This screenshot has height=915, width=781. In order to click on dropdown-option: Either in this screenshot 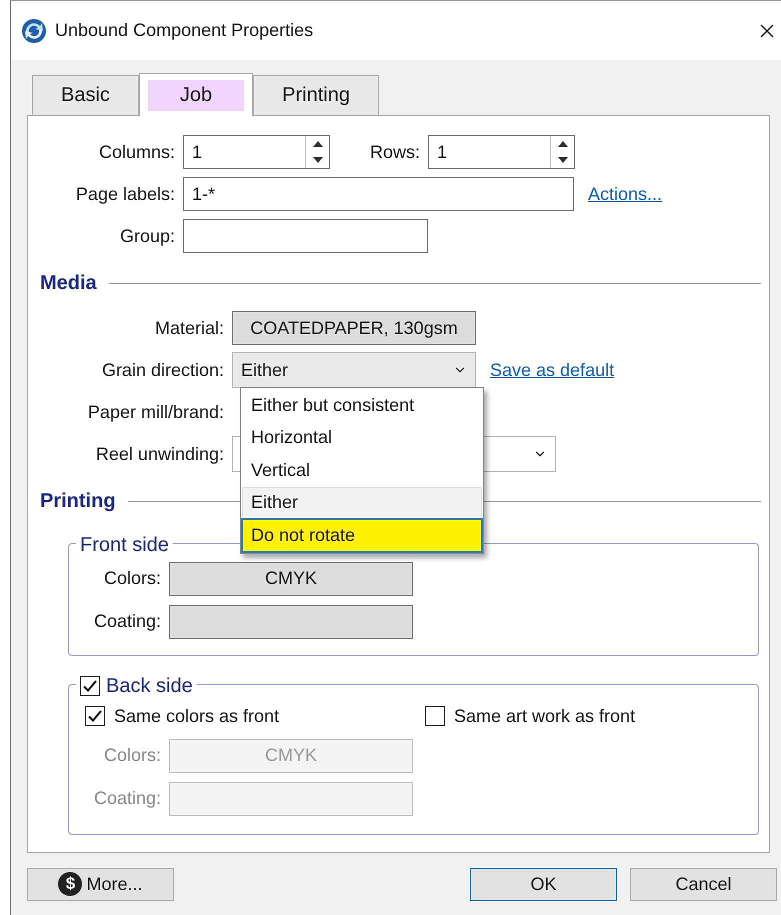, I will do `click(362, 502)`.